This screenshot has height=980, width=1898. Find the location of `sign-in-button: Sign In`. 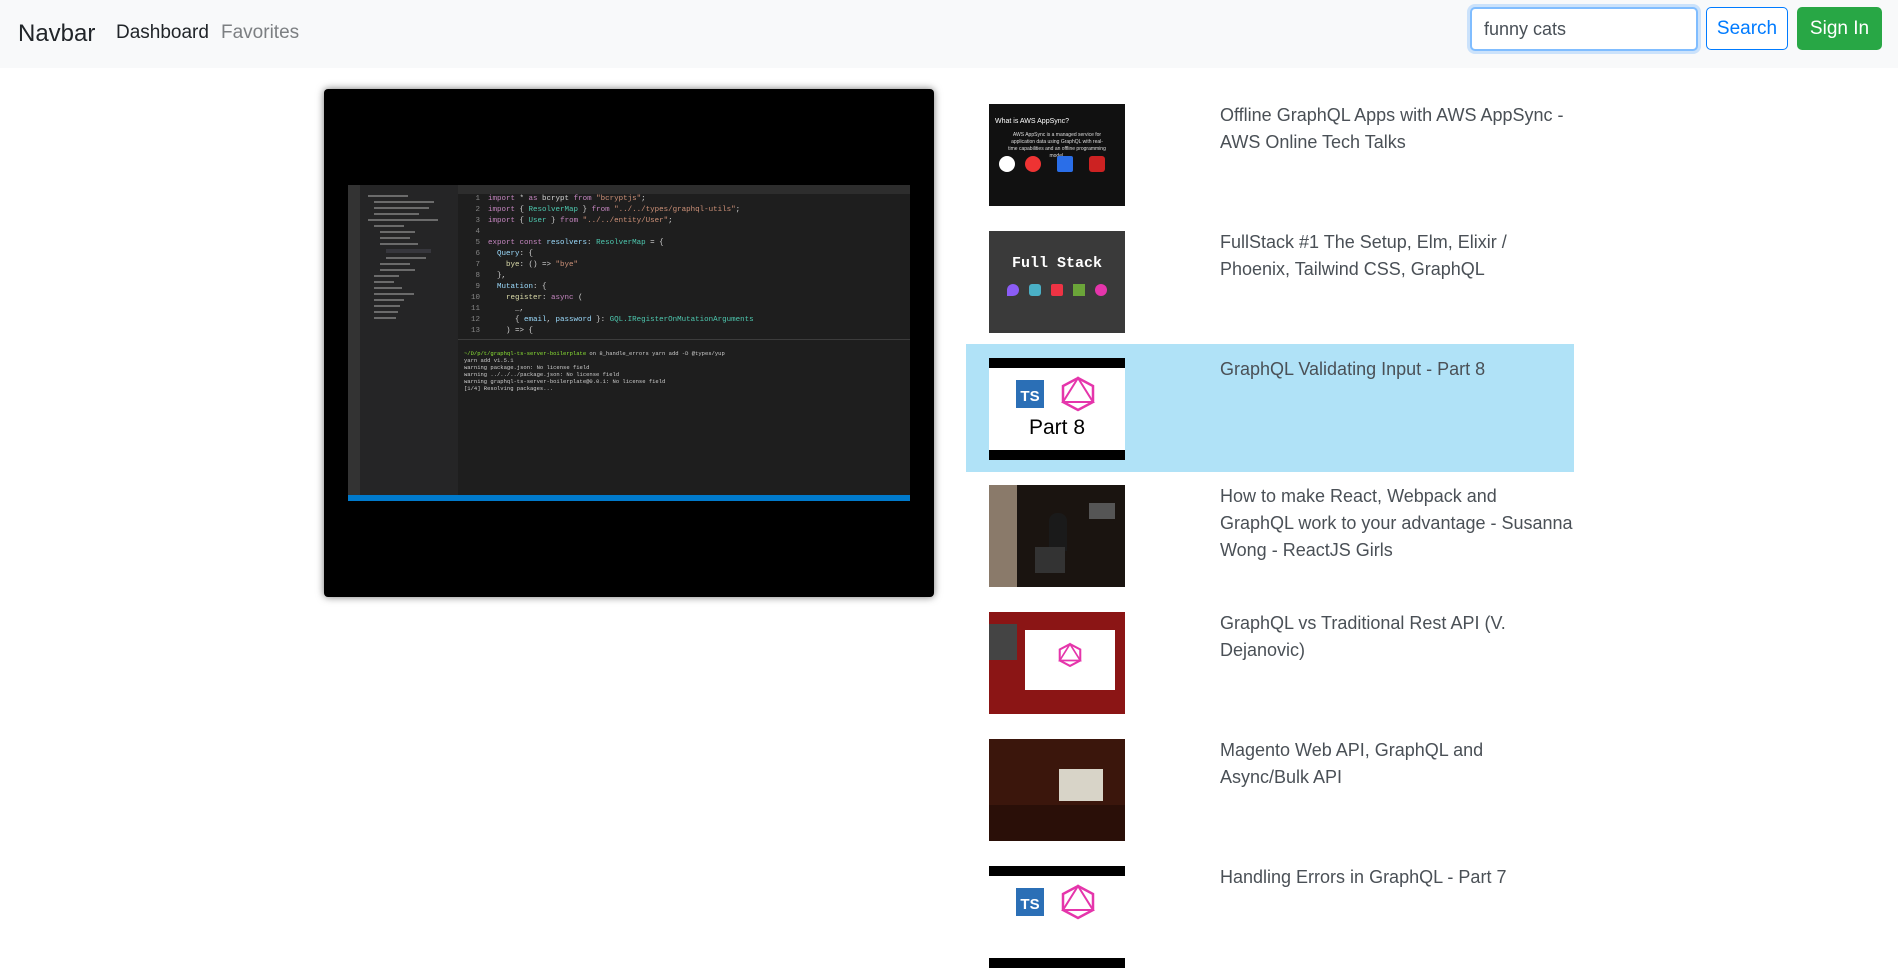

sign-in-button: Sign In is located at coordinates (1839, 28).